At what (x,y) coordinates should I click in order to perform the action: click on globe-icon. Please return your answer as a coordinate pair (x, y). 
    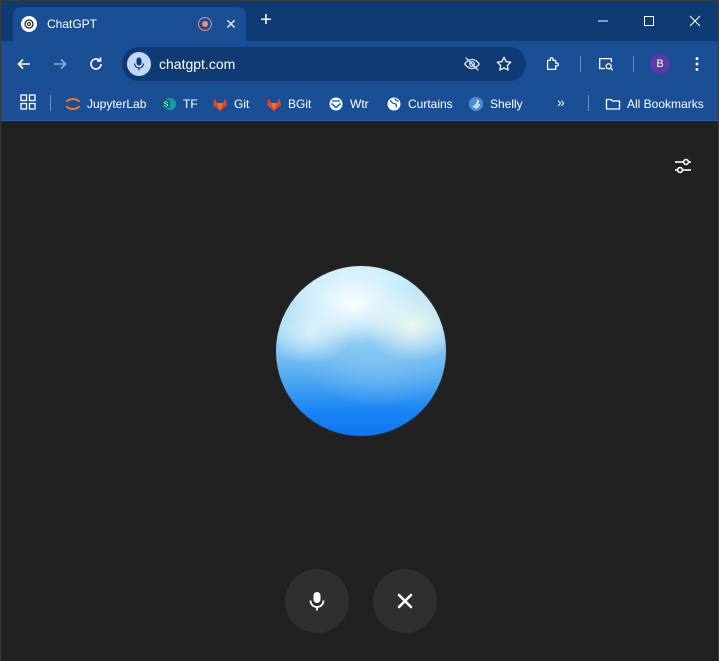
    Looking at the image, I should click on (394, 104).